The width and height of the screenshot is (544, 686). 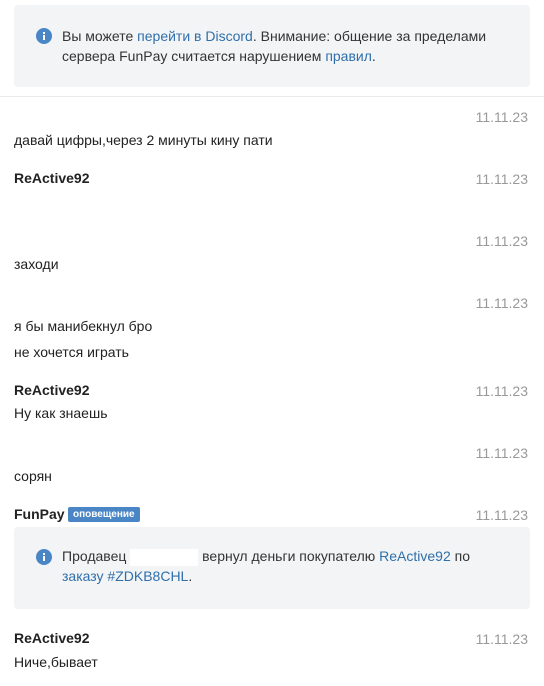 I want to click on message-author: FunPay, so click(x=39, y=514).